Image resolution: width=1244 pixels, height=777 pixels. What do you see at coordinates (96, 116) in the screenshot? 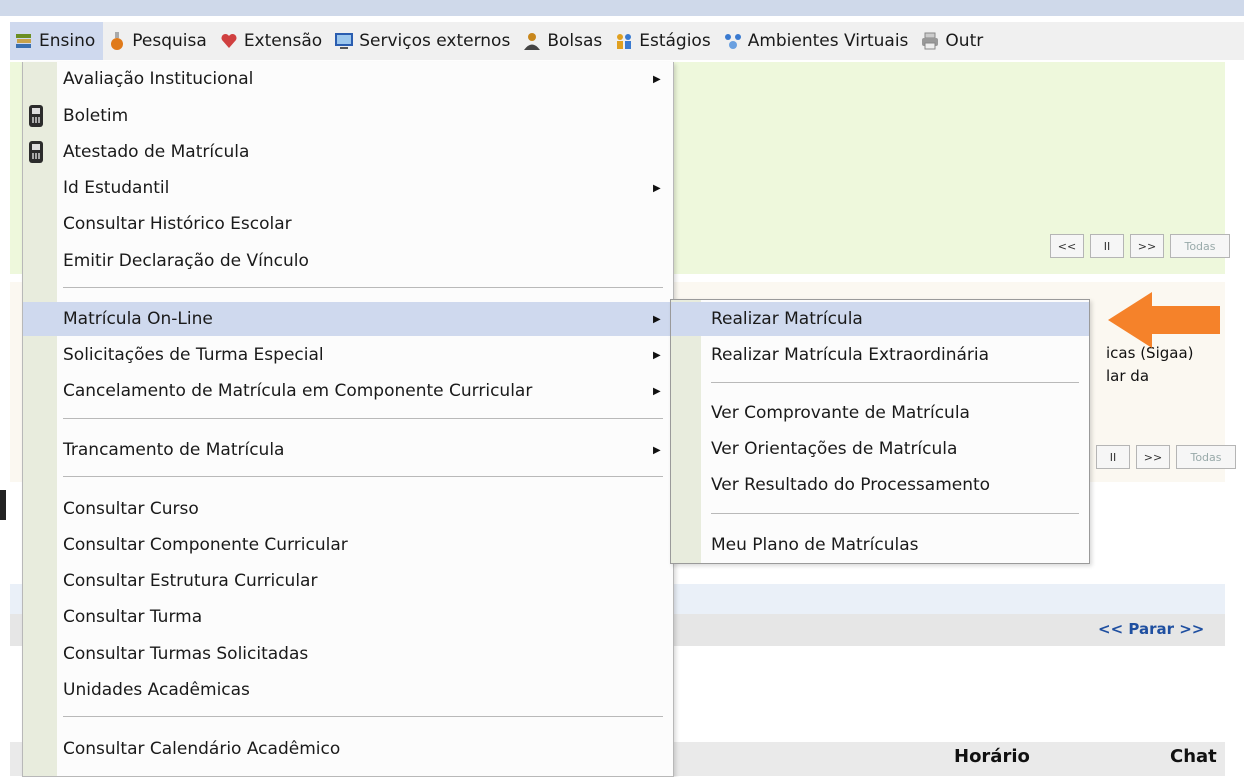
I see `menu-item-label: Boletim` at bounding box center [96, 116].